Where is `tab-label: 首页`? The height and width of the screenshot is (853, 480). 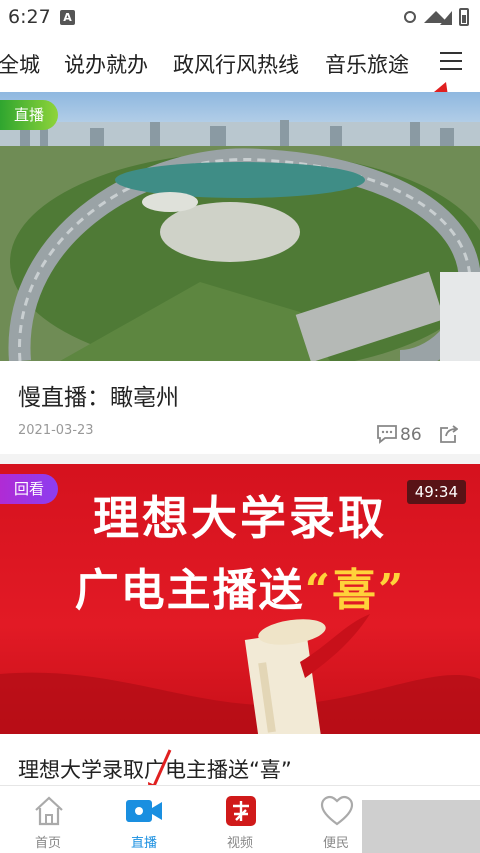 tab-label: 首页 is located at coordinates (47, 843).